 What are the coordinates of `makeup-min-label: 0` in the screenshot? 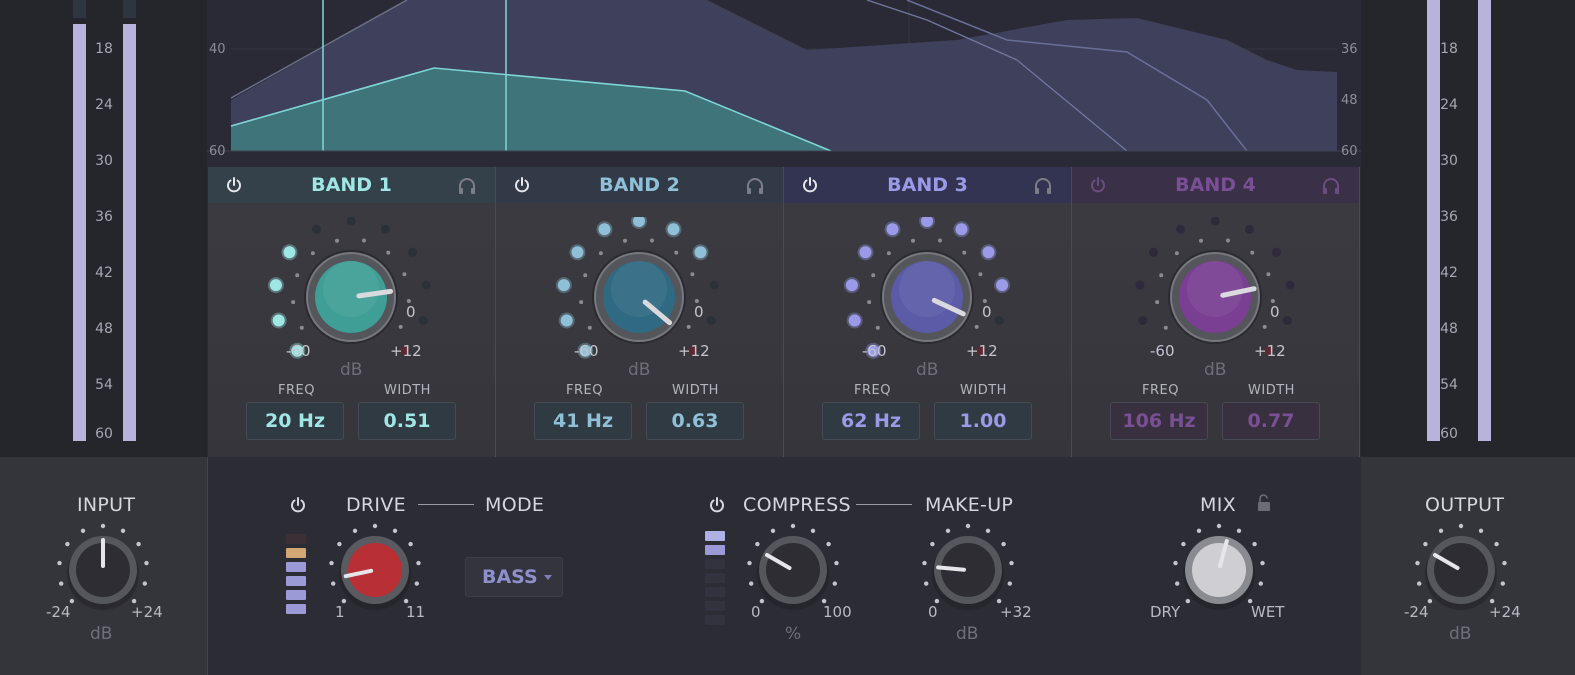 It's located at (933, 612).